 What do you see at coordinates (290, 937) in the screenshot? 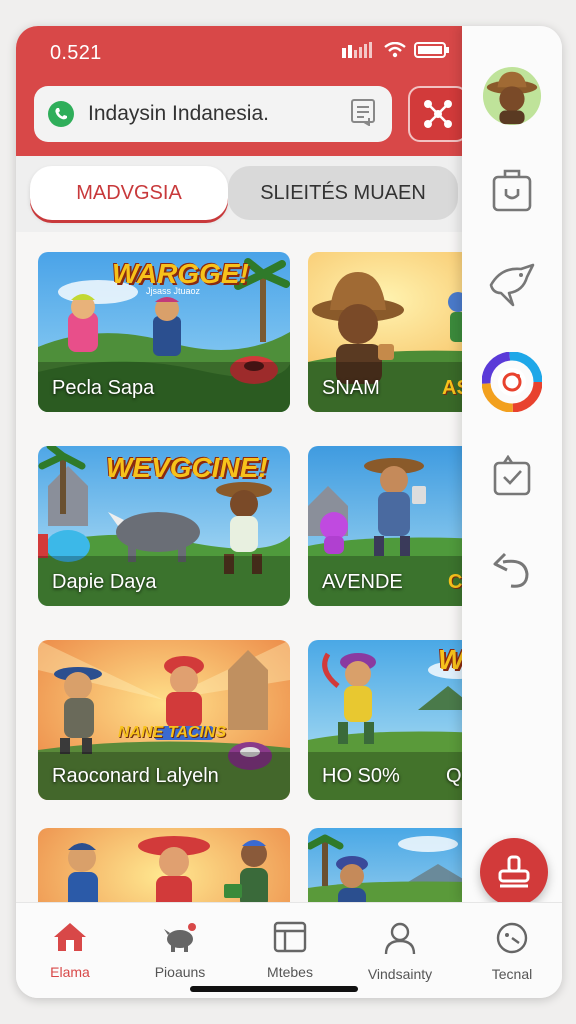
I see `calendar-icon` at bounding box center [290, 937].